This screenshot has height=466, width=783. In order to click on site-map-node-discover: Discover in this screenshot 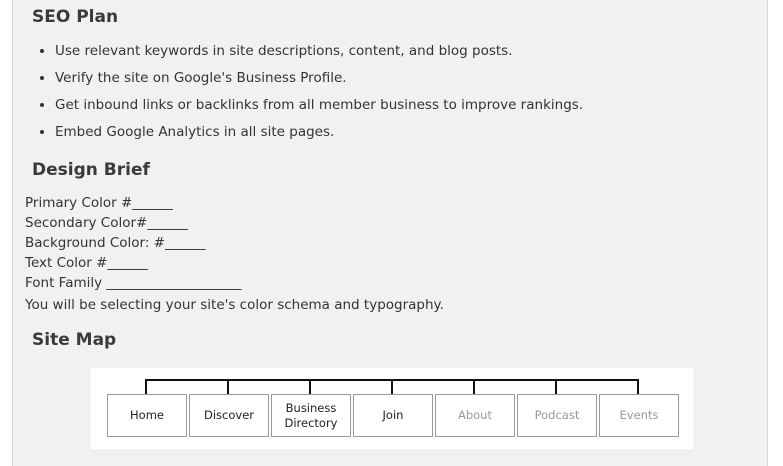, I will do `click(229, 415)`.